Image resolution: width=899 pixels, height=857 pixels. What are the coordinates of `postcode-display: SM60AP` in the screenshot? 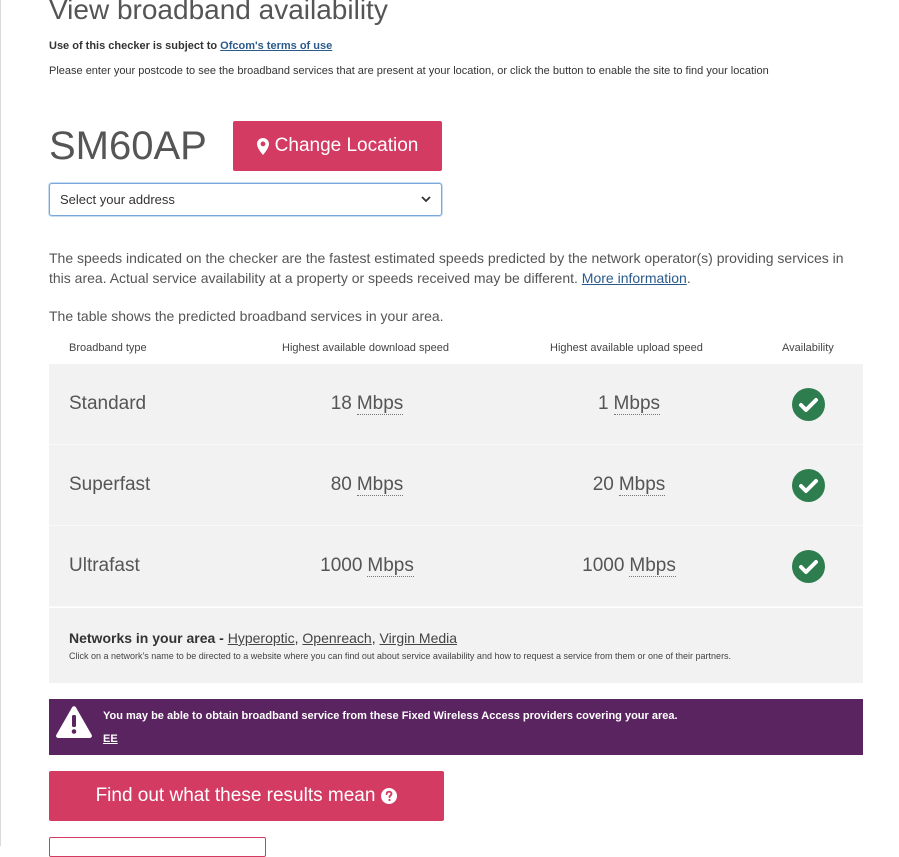 It's located at (128, 146).